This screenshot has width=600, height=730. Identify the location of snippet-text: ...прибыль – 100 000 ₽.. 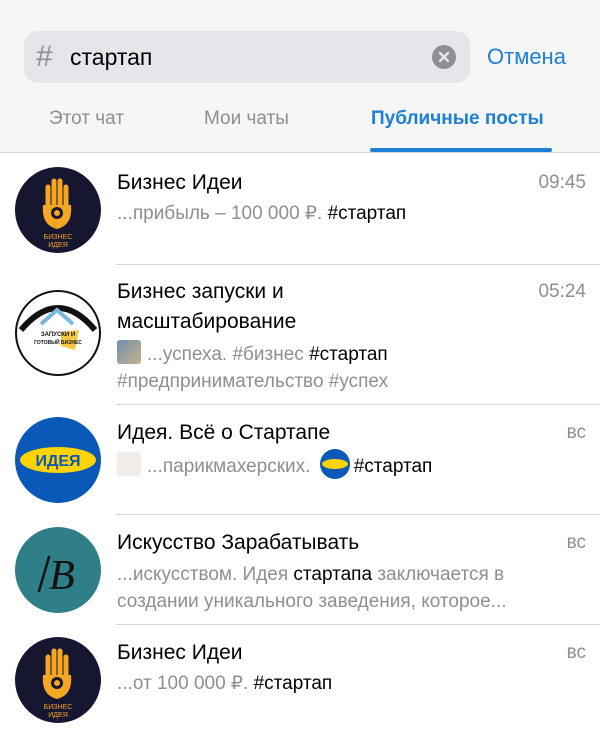
(222, 213).